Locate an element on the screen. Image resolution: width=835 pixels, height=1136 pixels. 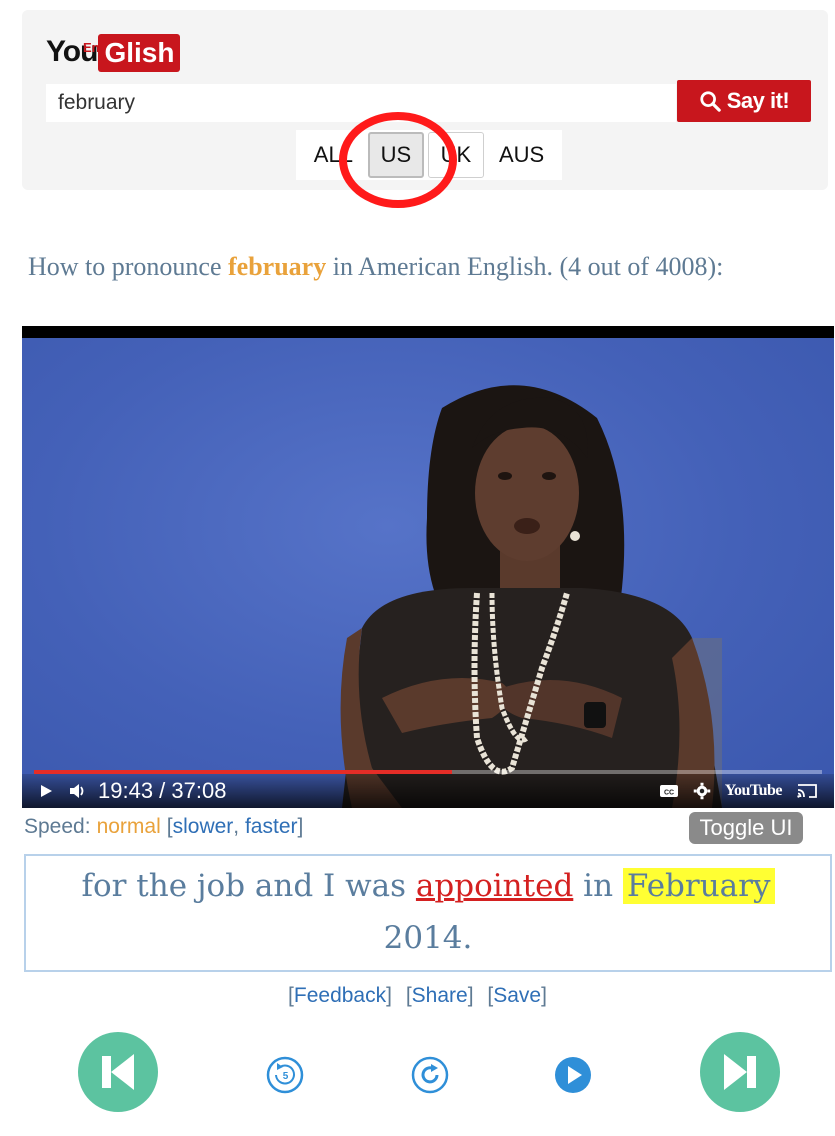
caption-link-word: appointed is located at coordinates (494, 886).